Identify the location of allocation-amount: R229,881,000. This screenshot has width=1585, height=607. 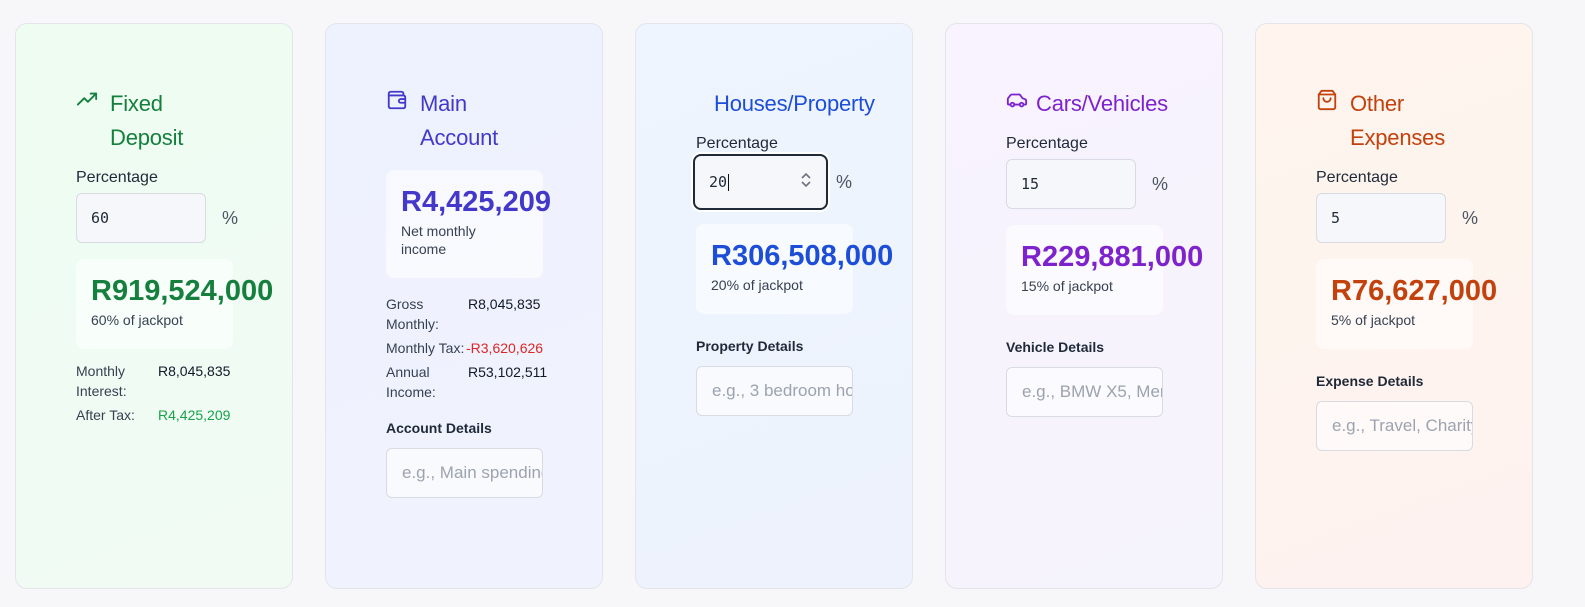
(1112, 257).